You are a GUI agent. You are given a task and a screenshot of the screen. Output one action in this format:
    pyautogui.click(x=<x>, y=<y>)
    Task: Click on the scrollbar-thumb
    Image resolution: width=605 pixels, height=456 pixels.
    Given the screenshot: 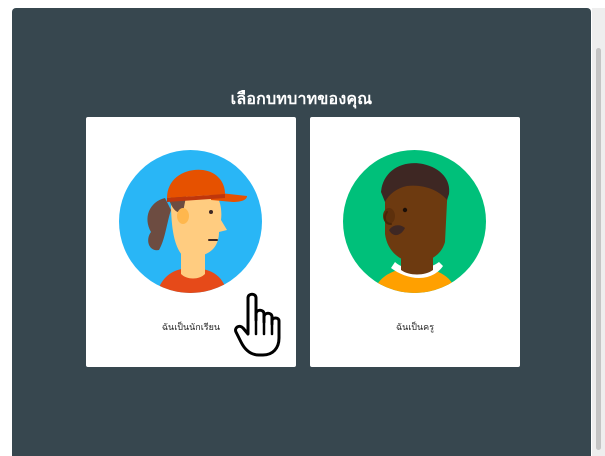 What is the action you would take?
    pyautogui.click(x=598, y=249)
    